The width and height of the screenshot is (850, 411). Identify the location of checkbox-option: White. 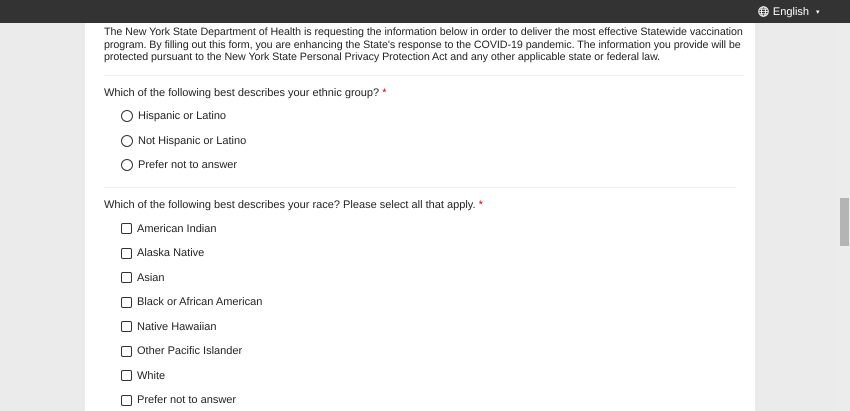
(143, 376).